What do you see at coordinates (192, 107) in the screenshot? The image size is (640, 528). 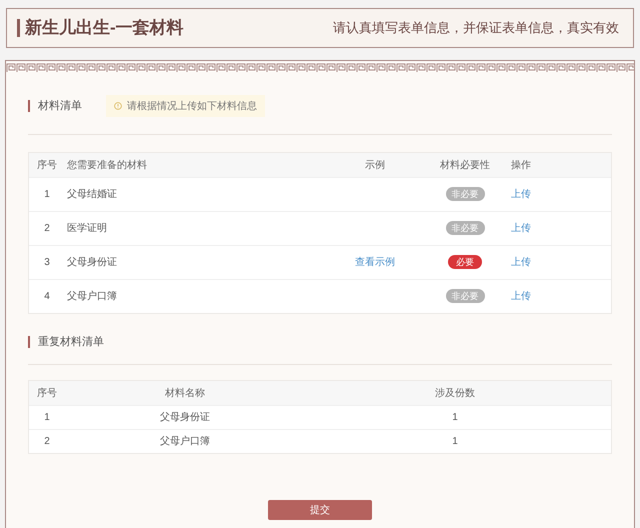 I see `tip-text: 请根据情况上传如下材料信息` at bounding box center [192, 107].